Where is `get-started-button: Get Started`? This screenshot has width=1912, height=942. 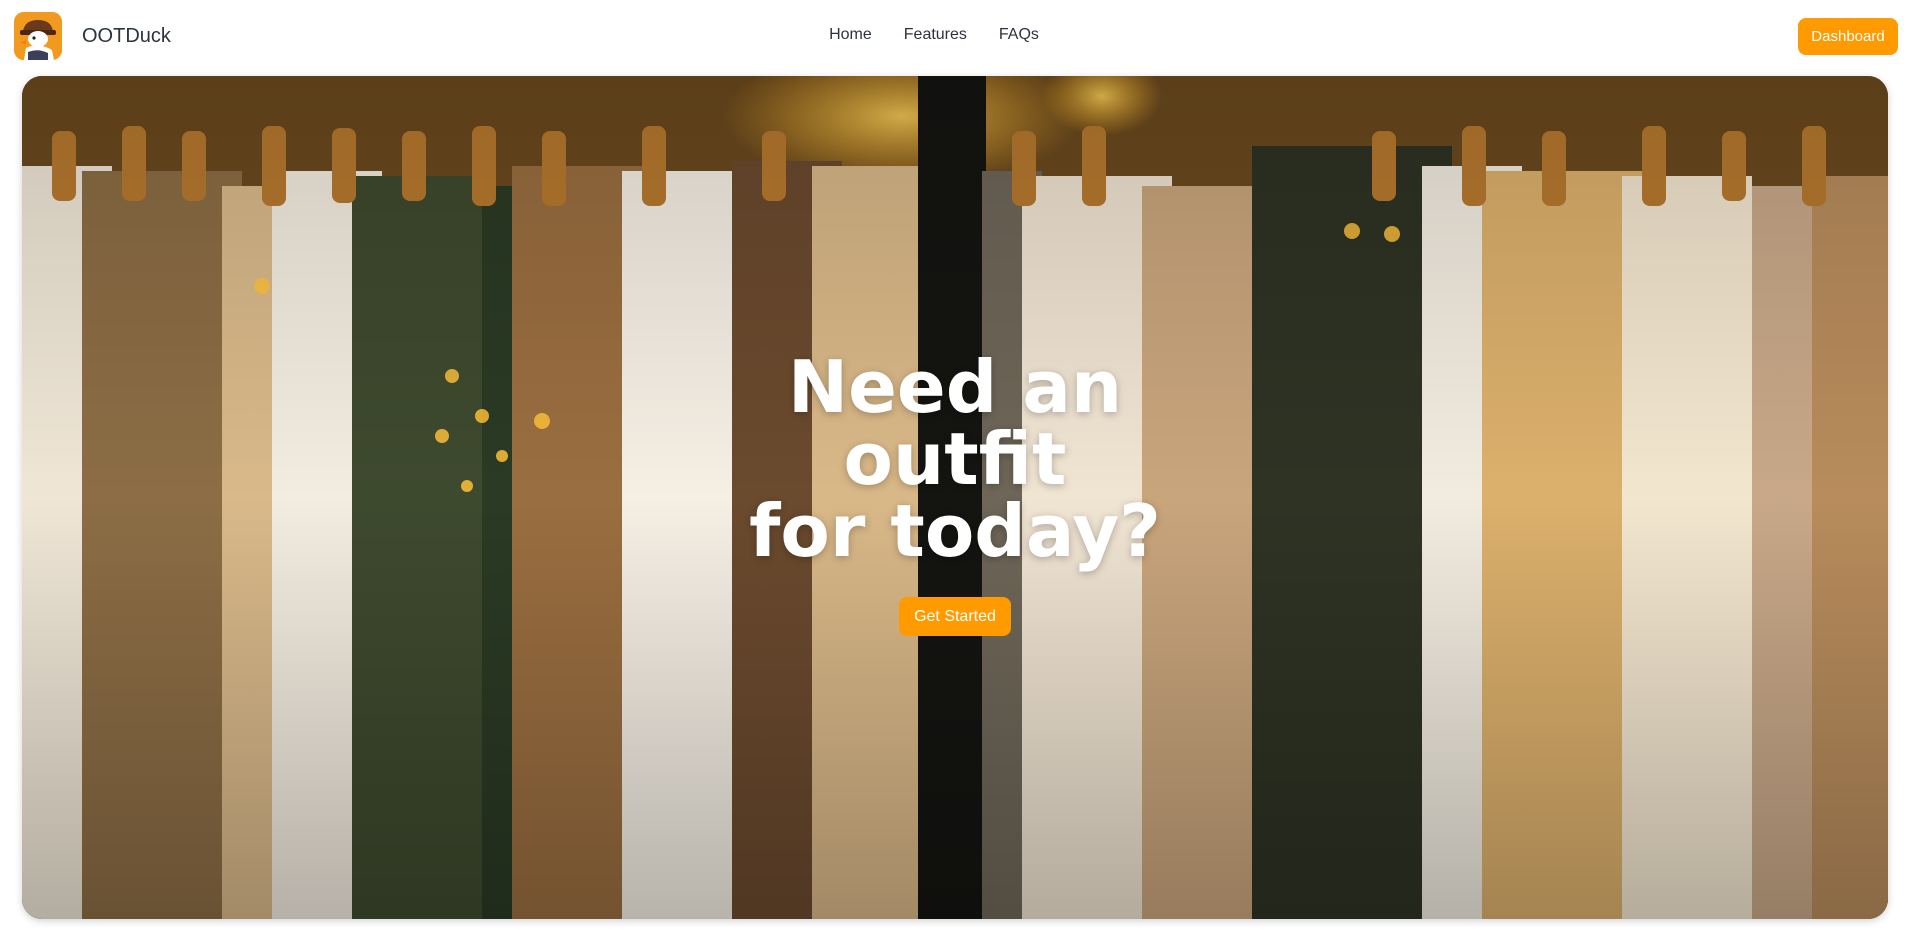
get-started-button: Get Started is located at coordinates (955, 616).